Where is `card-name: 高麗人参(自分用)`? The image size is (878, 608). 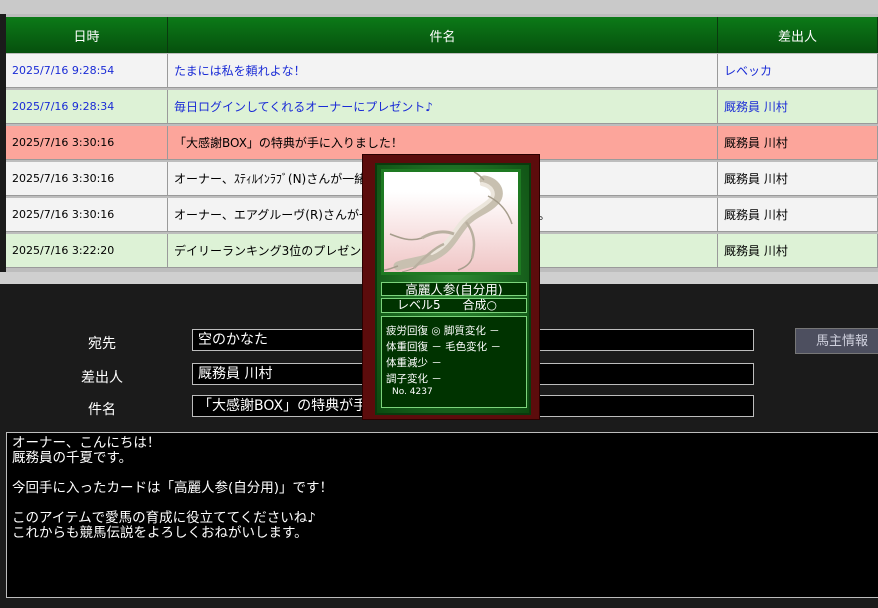
card-name: 高麗人参(自分用) is located at coordinates (454, 289).